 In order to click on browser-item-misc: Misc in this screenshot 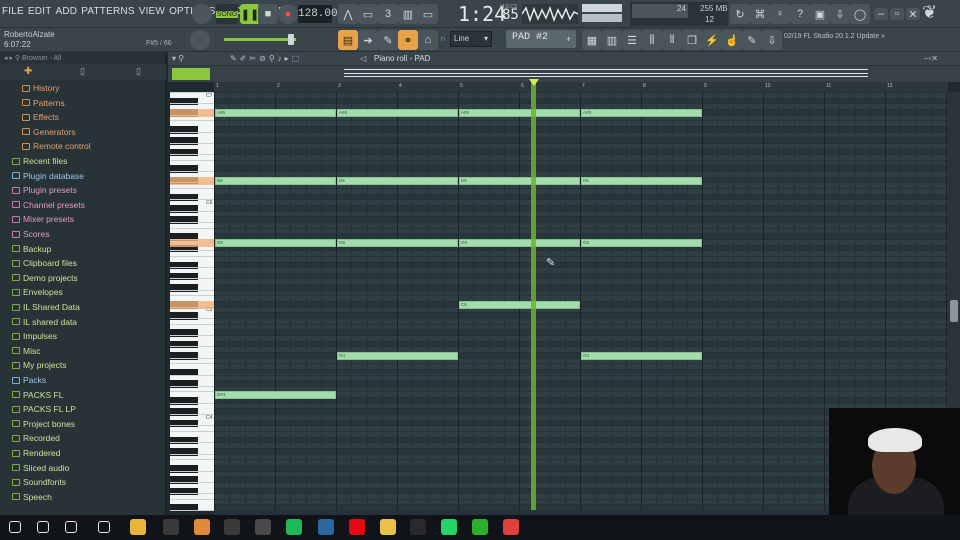, I will do `click(26, 351)`.